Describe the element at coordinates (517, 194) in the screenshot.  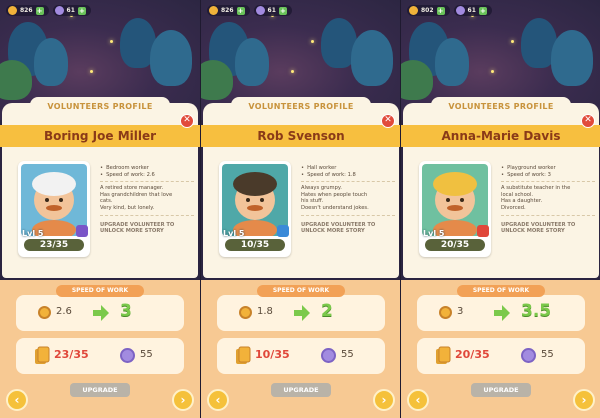
I see `bio-line: local school.` at that location.